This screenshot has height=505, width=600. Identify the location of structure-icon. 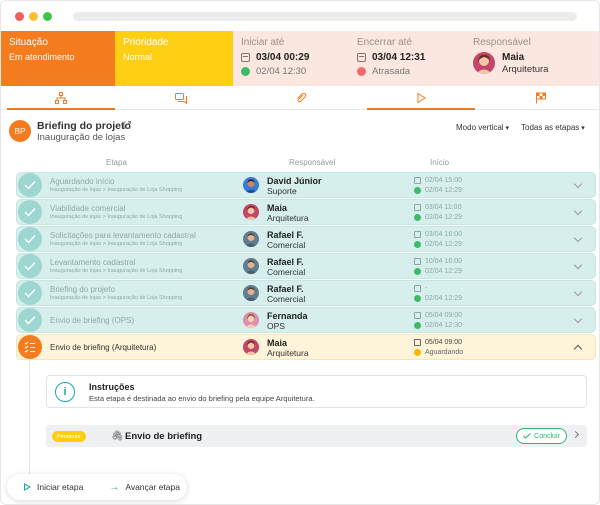
(61, 97).